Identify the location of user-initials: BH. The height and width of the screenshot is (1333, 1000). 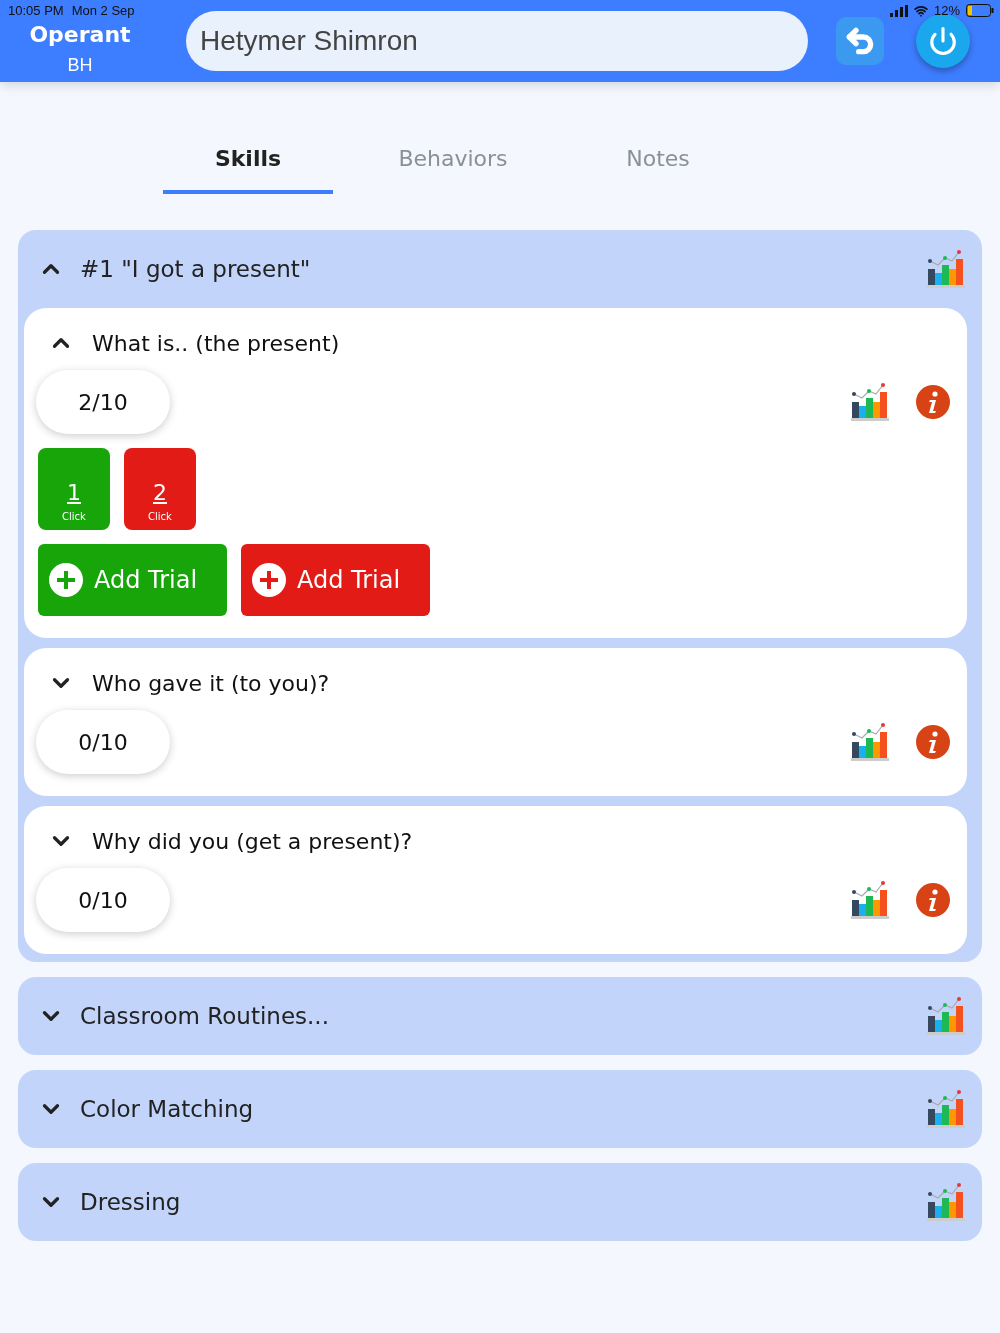
(80, 65).